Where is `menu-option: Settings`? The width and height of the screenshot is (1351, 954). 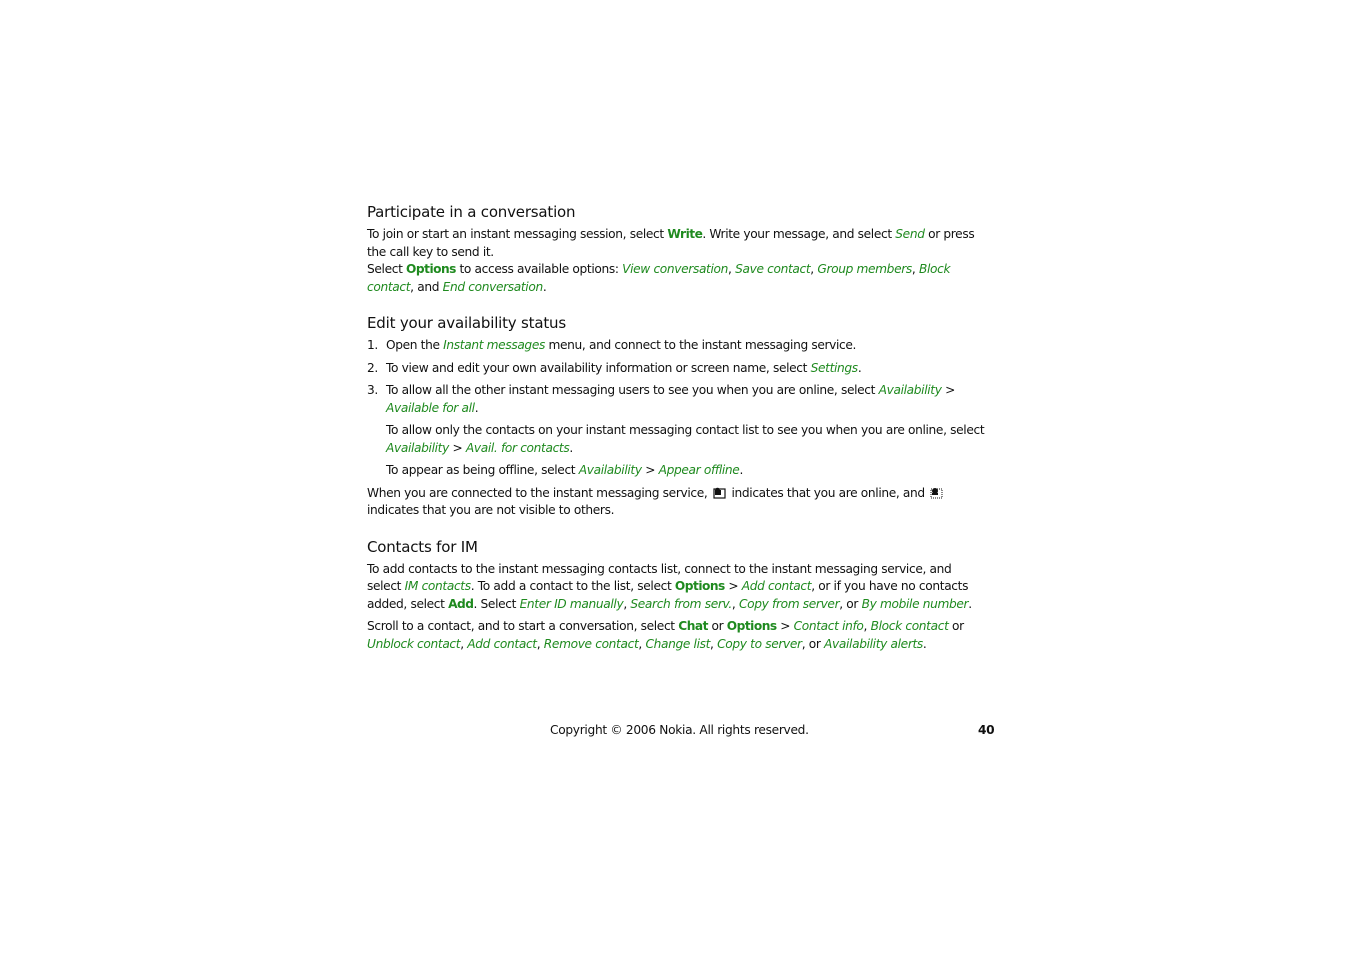
menu-option: Settings is located at coordinates (834, 367).